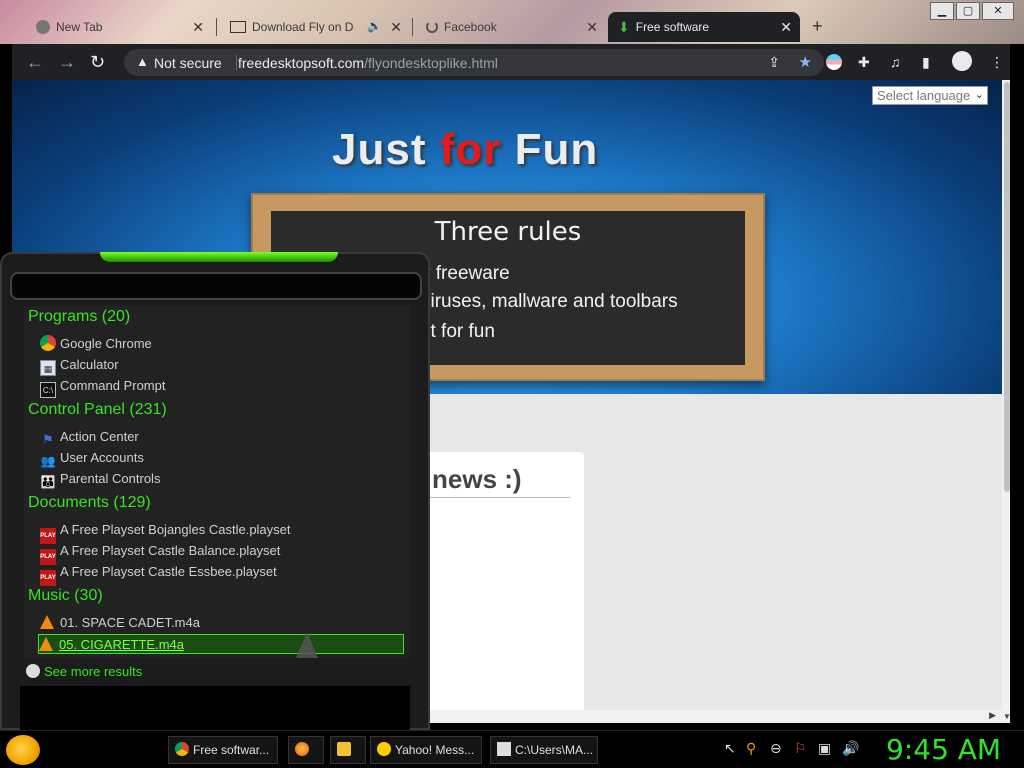 This screenshot has height=768, width=1024. What do you see at coordinates (79, 317) in the screenshot?
I see `category-programs: Programs (20)` at bounding box center [79, 317].